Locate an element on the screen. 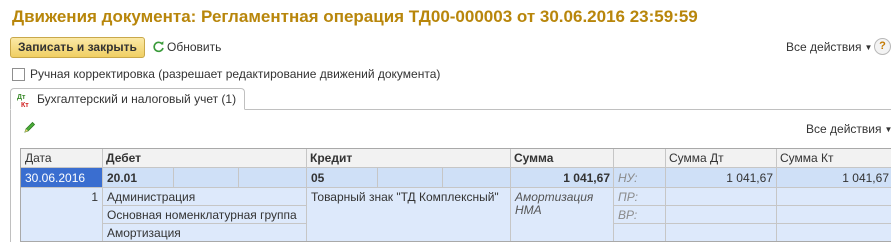 The width and height of the screenshot is (891, 242). tab-strip: Дт Кт Бухгалтерский и налоговый учет (1) is located at coordinates (450, 99).